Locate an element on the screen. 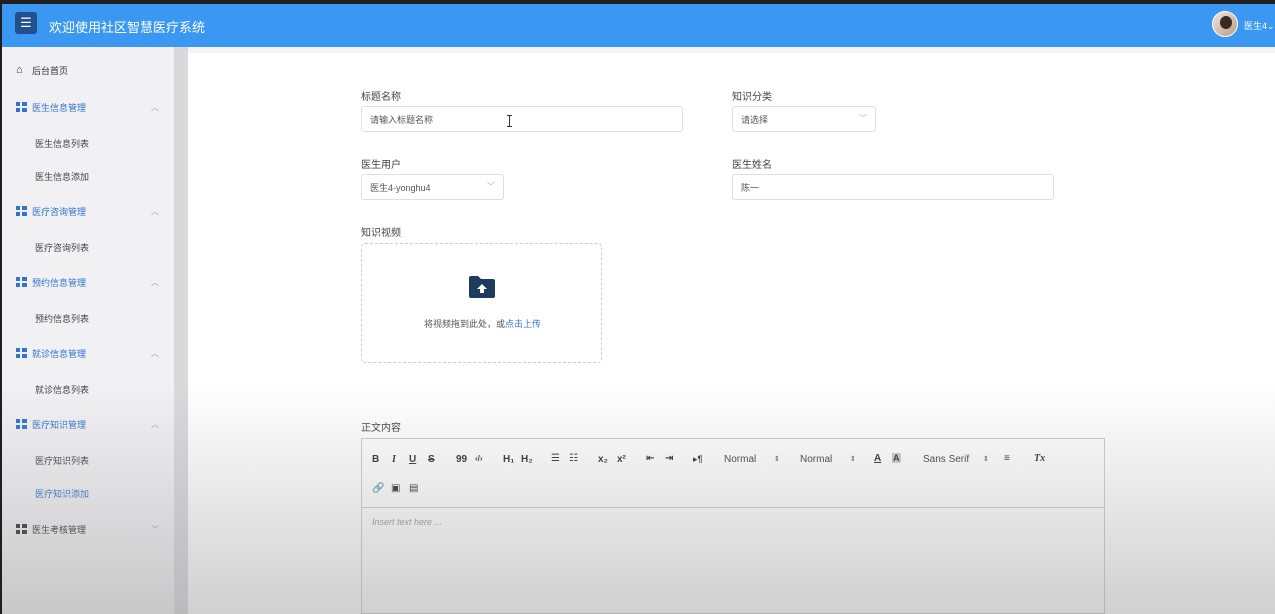  sidebar-group-doctor-info: 医生信息管理 ︿ is located at coordinates (88, 107).